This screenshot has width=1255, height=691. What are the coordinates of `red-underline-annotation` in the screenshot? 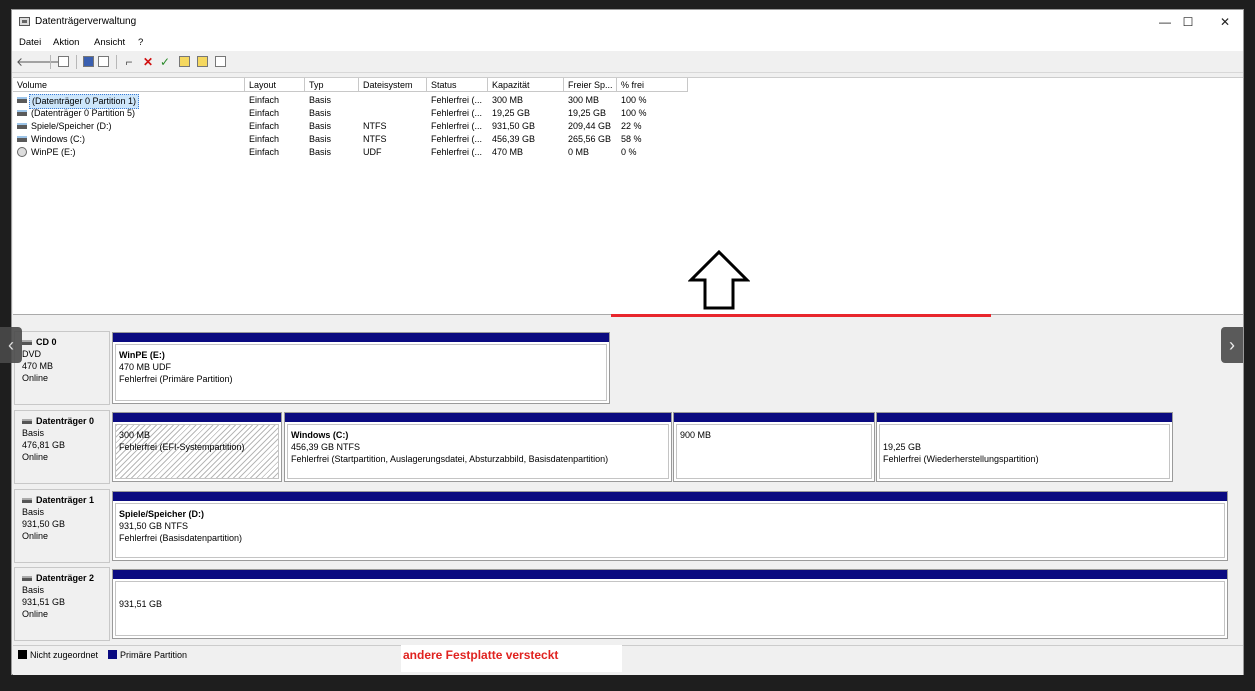 It's located at (801, 315).